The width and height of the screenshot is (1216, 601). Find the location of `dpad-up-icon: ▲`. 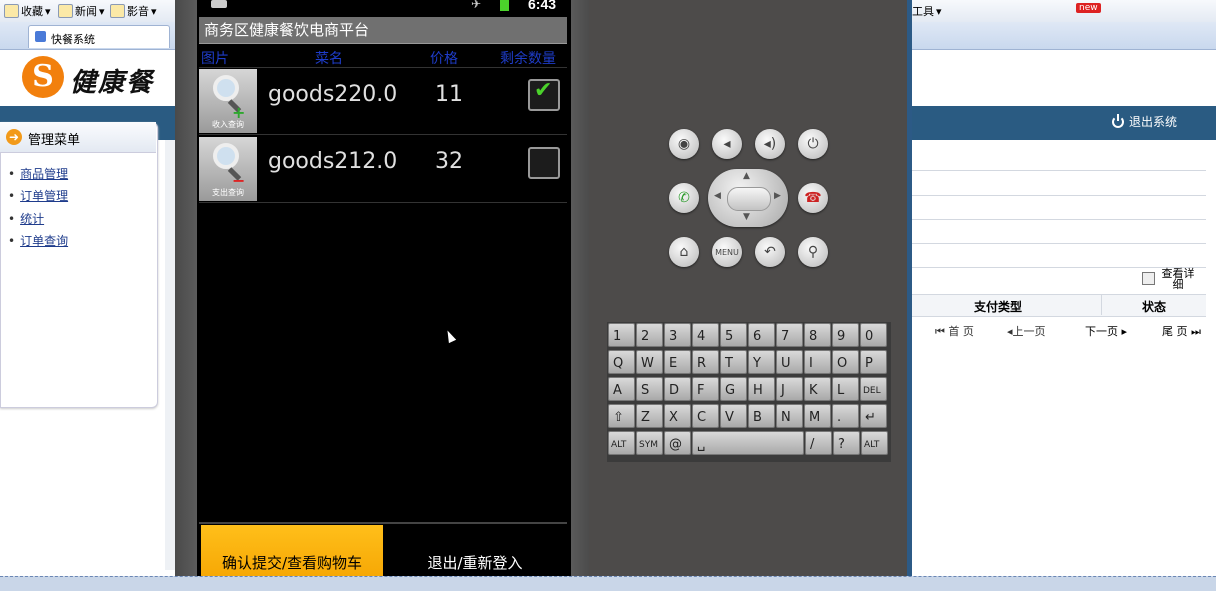

dpad-up-icon: ▲ is located at coordinates (746, 176).